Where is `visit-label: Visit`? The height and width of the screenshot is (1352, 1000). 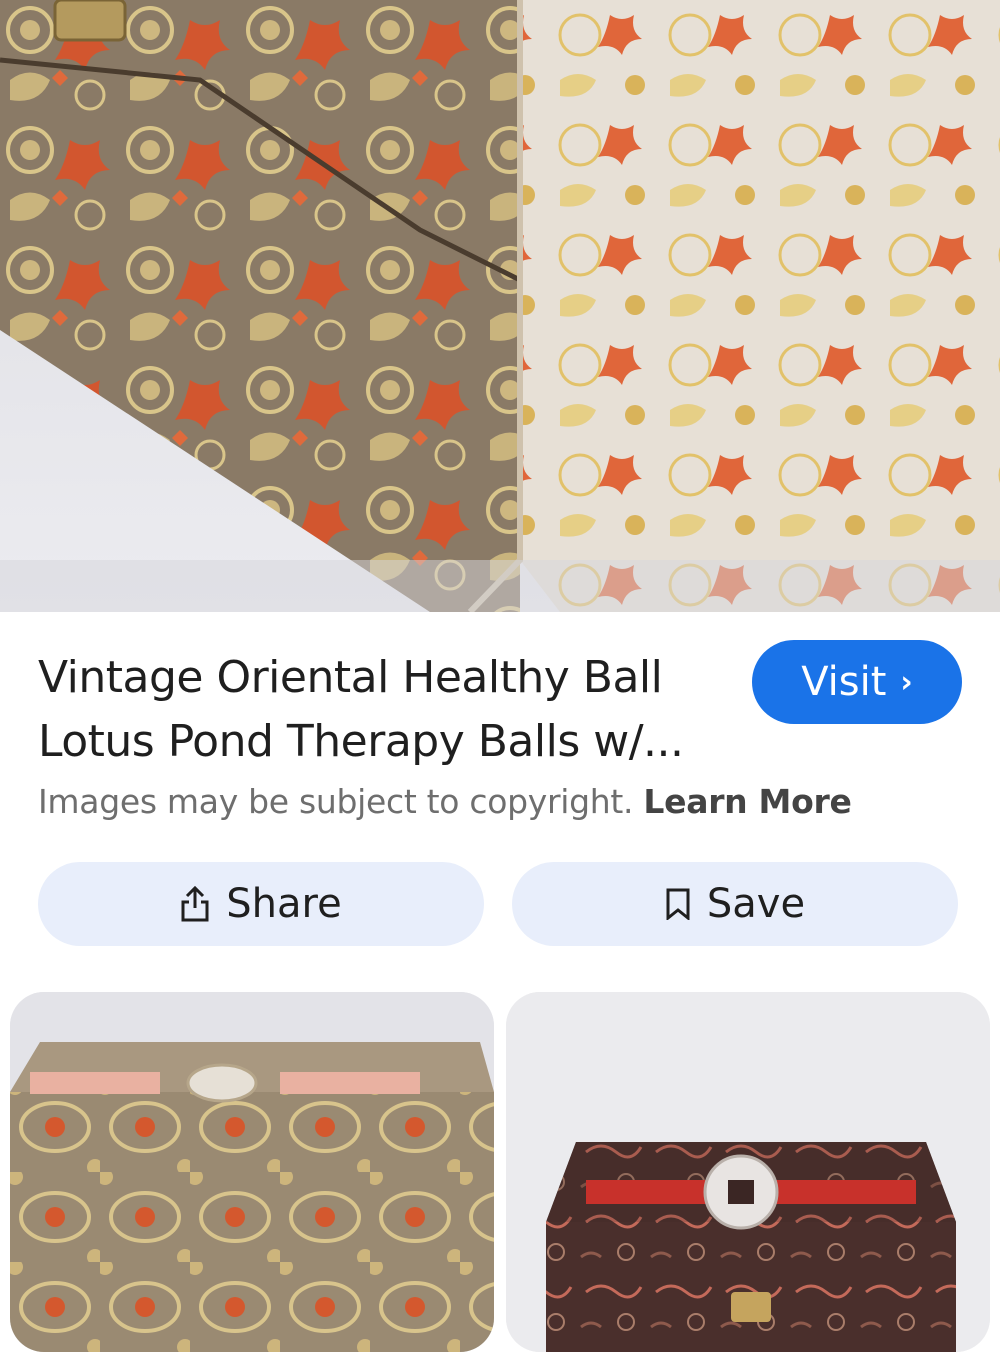 visit-label: Visit is located at coordinates (844, 682).